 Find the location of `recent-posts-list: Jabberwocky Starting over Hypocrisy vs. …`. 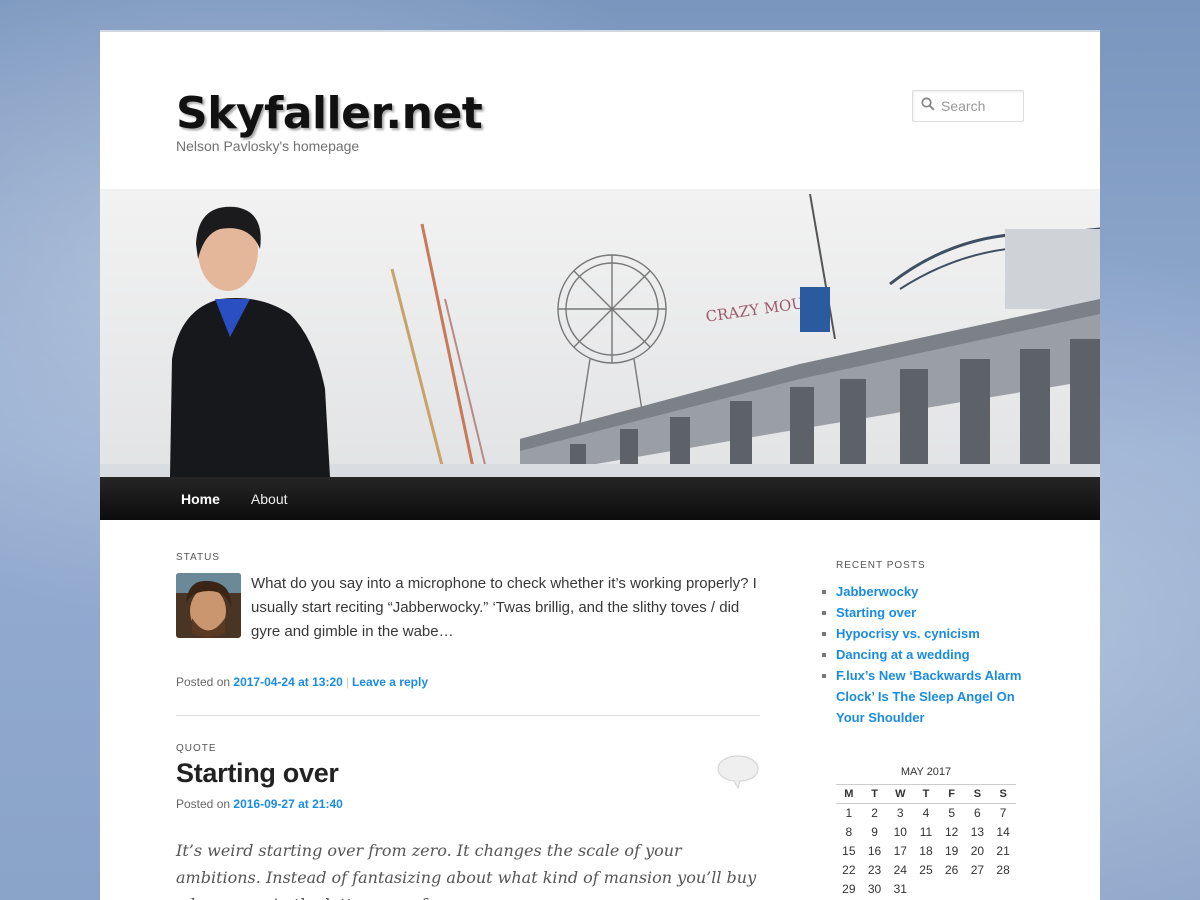

recent-posts-list: Jabberwocky Starting over Hypocrisy vs. … is located at coordinates (929, 654).